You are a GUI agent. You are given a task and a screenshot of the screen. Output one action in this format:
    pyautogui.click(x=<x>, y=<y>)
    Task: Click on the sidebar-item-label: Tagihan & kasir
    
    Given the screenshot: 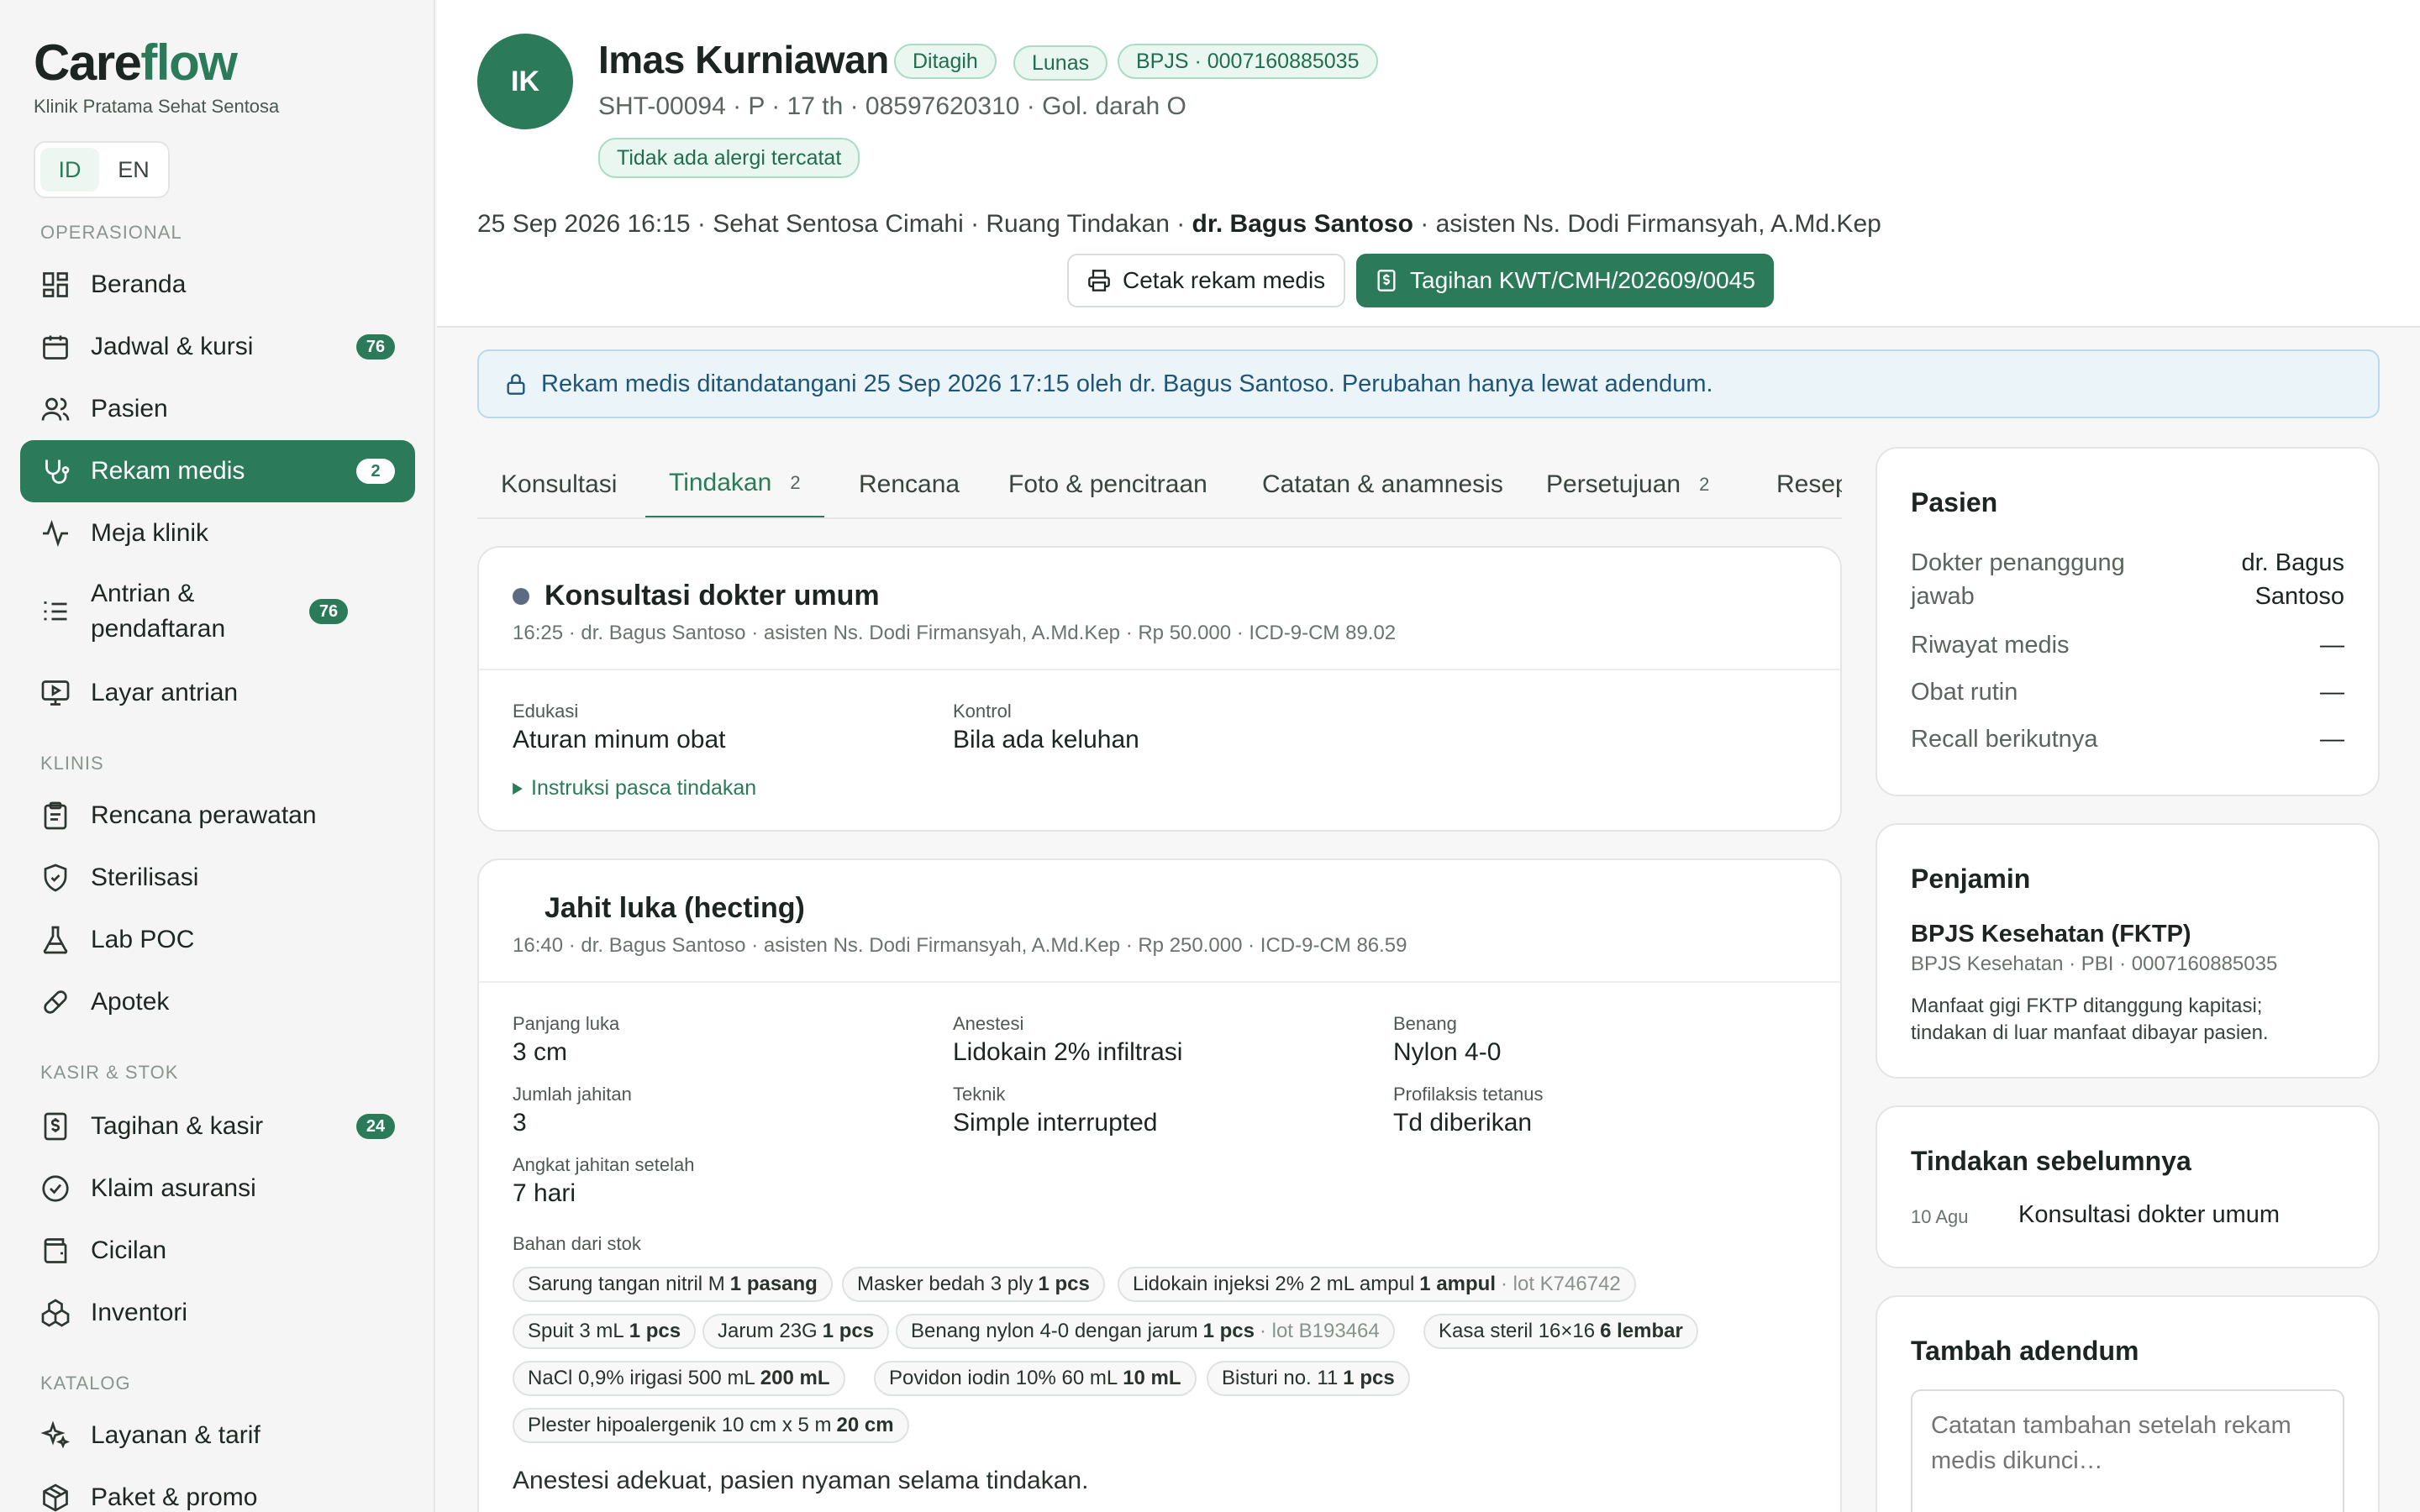 What is the action you would take?
    pyautogui.click(x=177, y=1126)
    